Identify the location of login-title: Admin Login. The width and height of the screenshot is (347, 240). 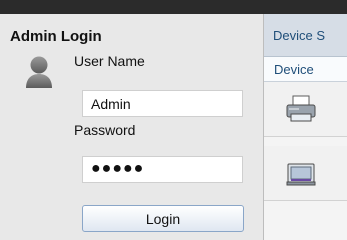
(56, 36).